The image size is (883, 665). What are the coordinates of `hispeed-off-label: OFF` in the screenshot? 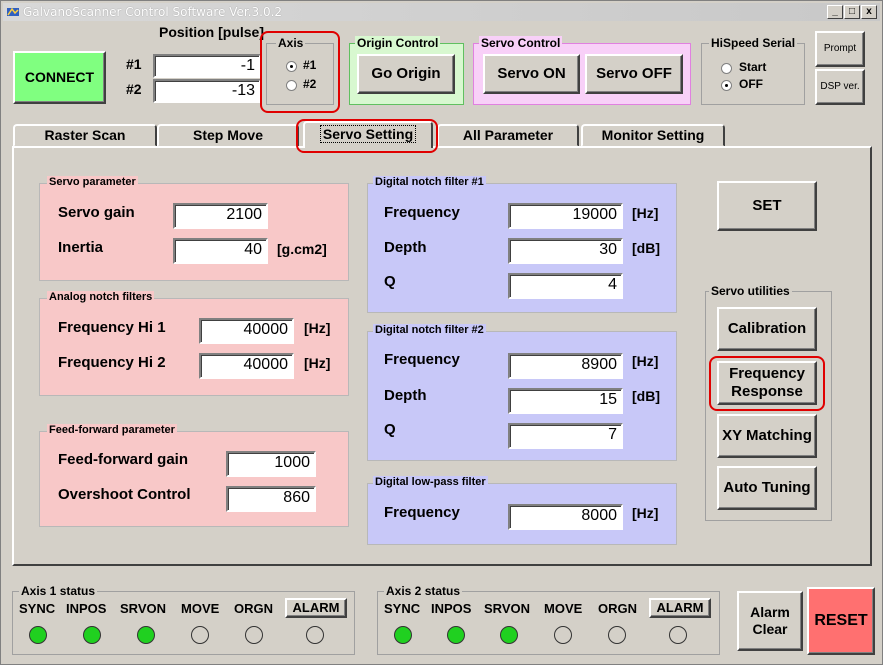 It's located at (751, 84).